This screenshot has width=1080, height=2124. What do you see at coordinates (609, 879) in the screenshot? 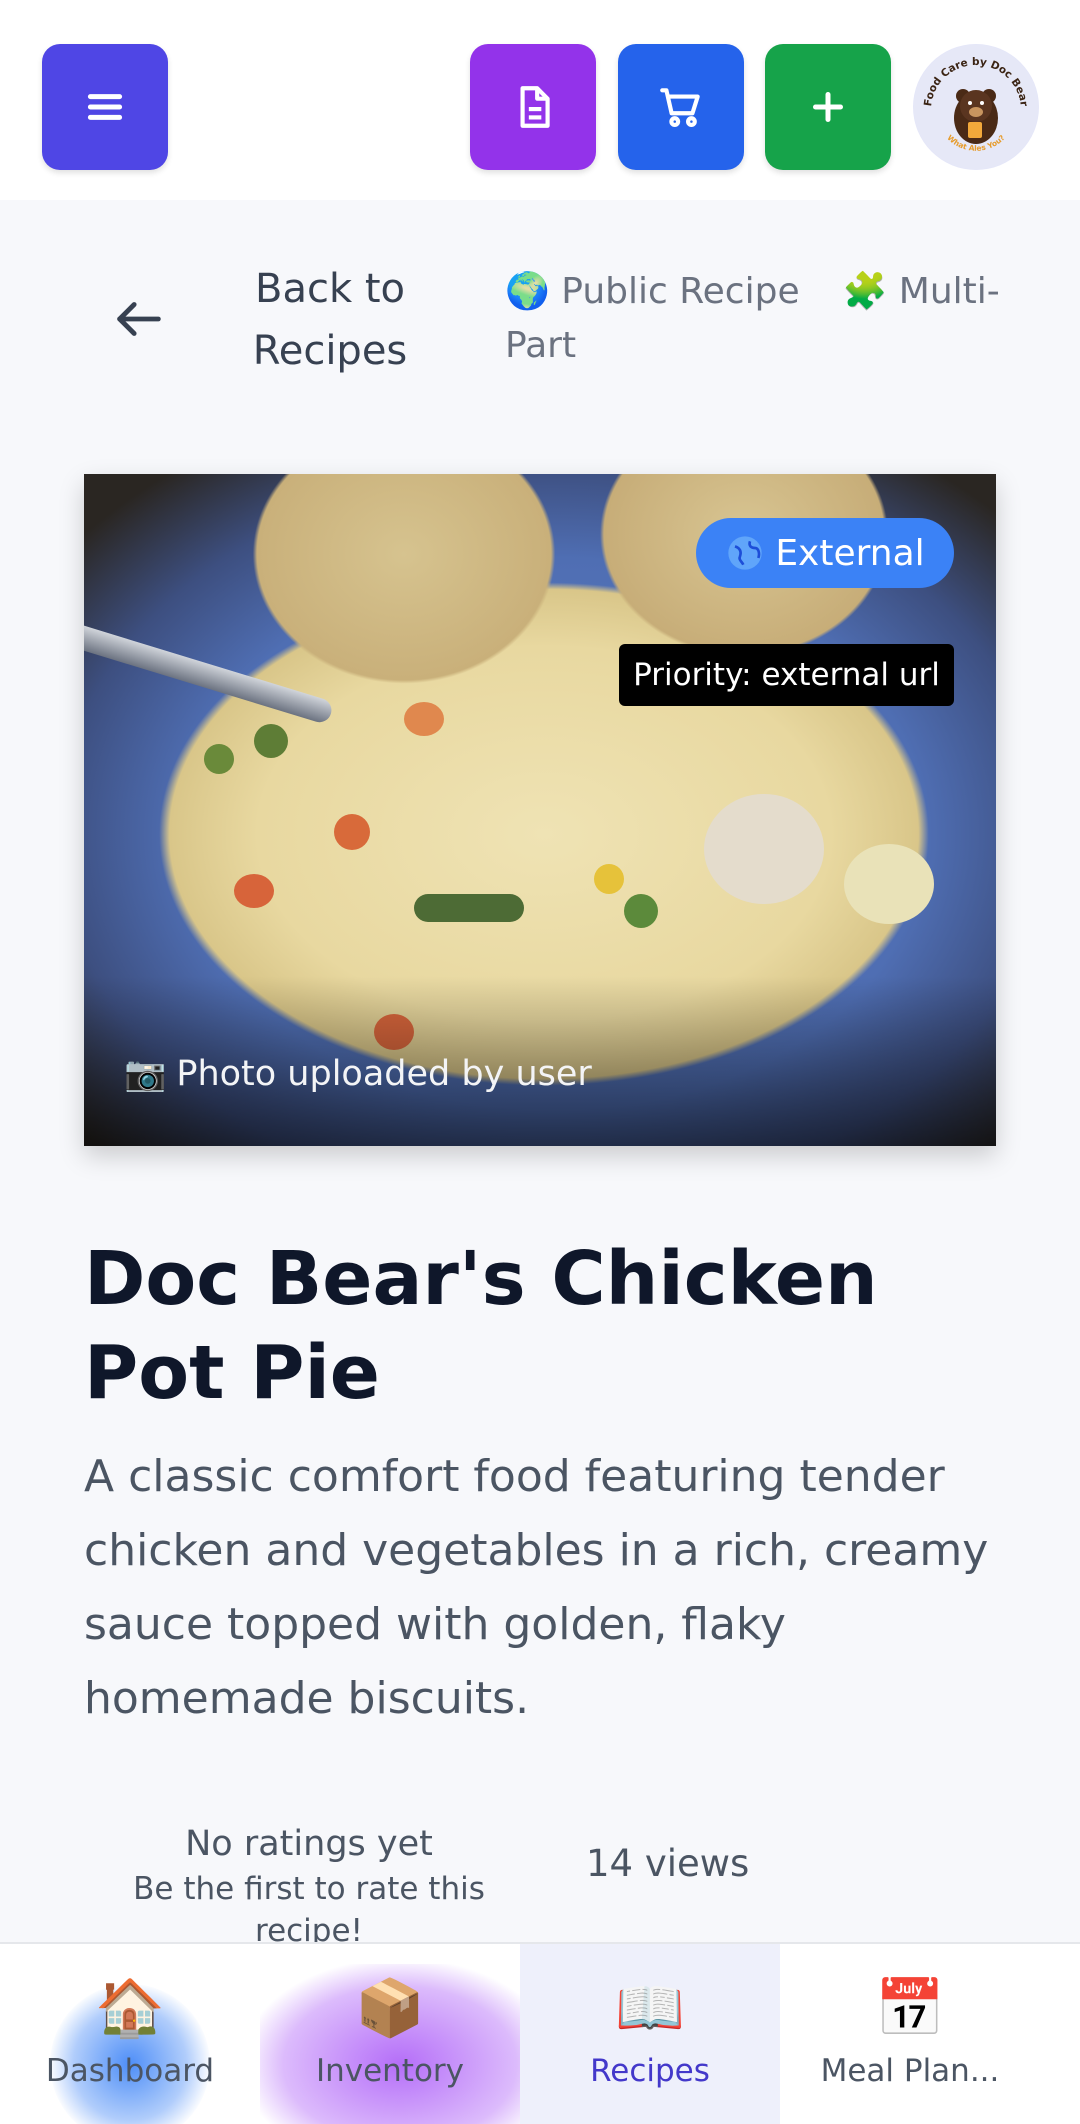
I see `corn-piece` at bounding box center [609, 879].